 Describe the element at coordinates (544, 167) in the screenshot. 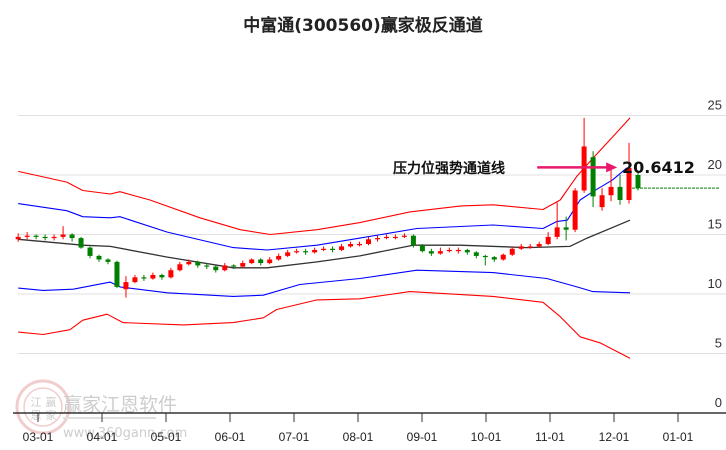

I see `annotation: 压力位强势通道线 20.6412` at that location.